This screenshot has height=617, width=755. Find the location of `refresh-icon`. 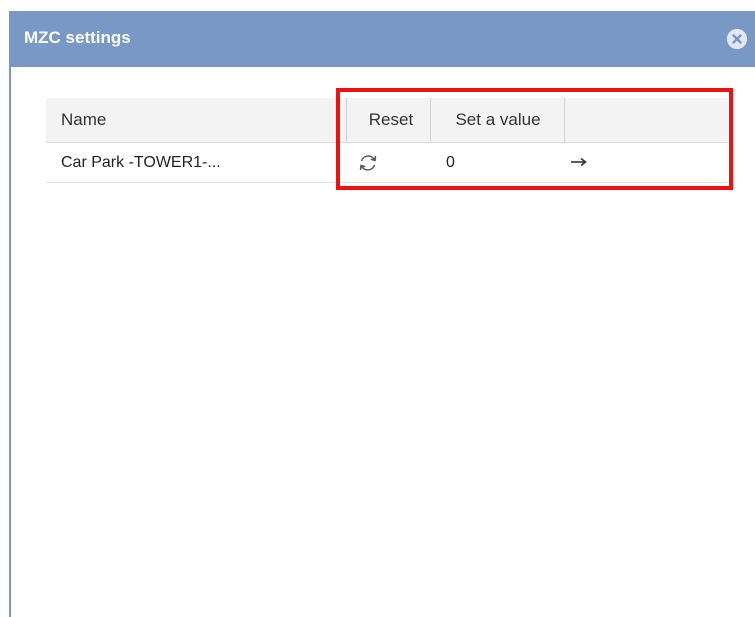

refresh-icon is located at coordinates (368, 163).